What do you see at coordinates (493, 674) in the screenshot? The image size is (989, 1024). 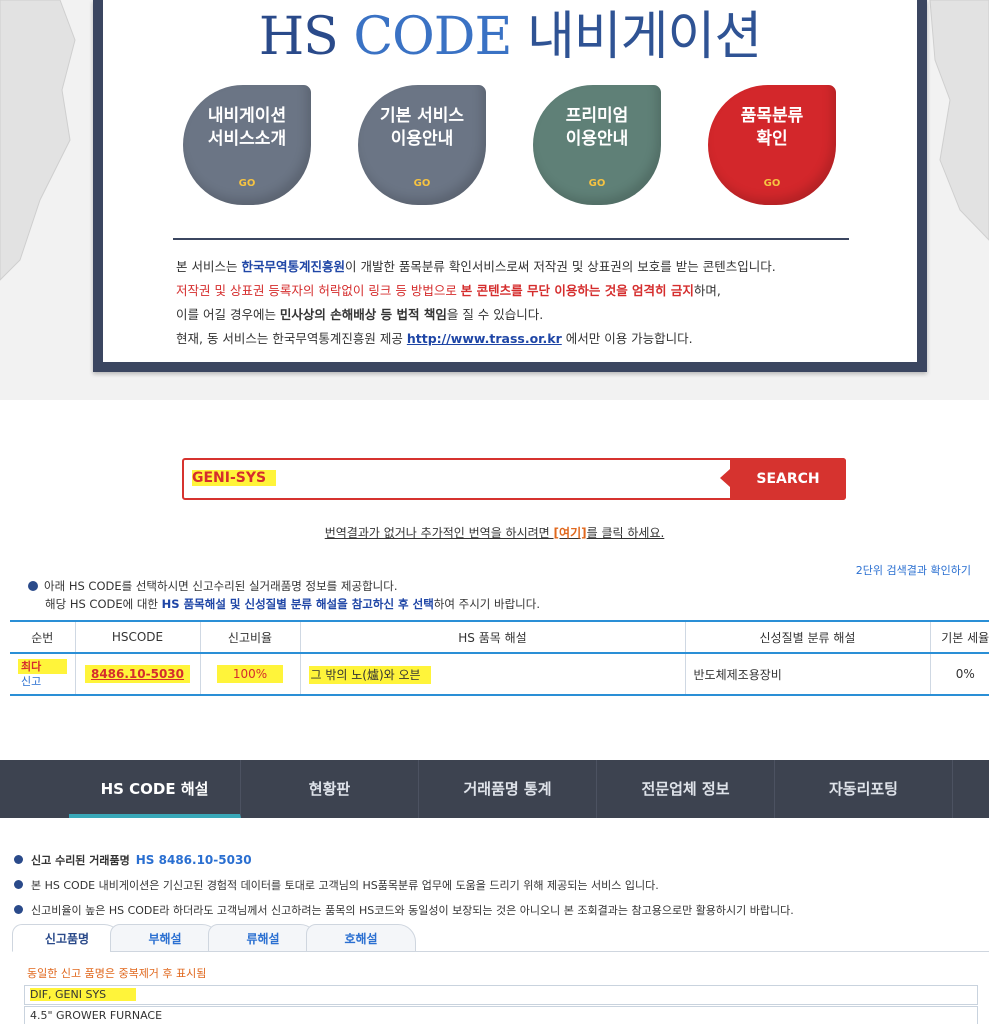 I see `hs-desc-cell: 그 밖의 노(爐)와 오븐` at bounding box center [493, 674].